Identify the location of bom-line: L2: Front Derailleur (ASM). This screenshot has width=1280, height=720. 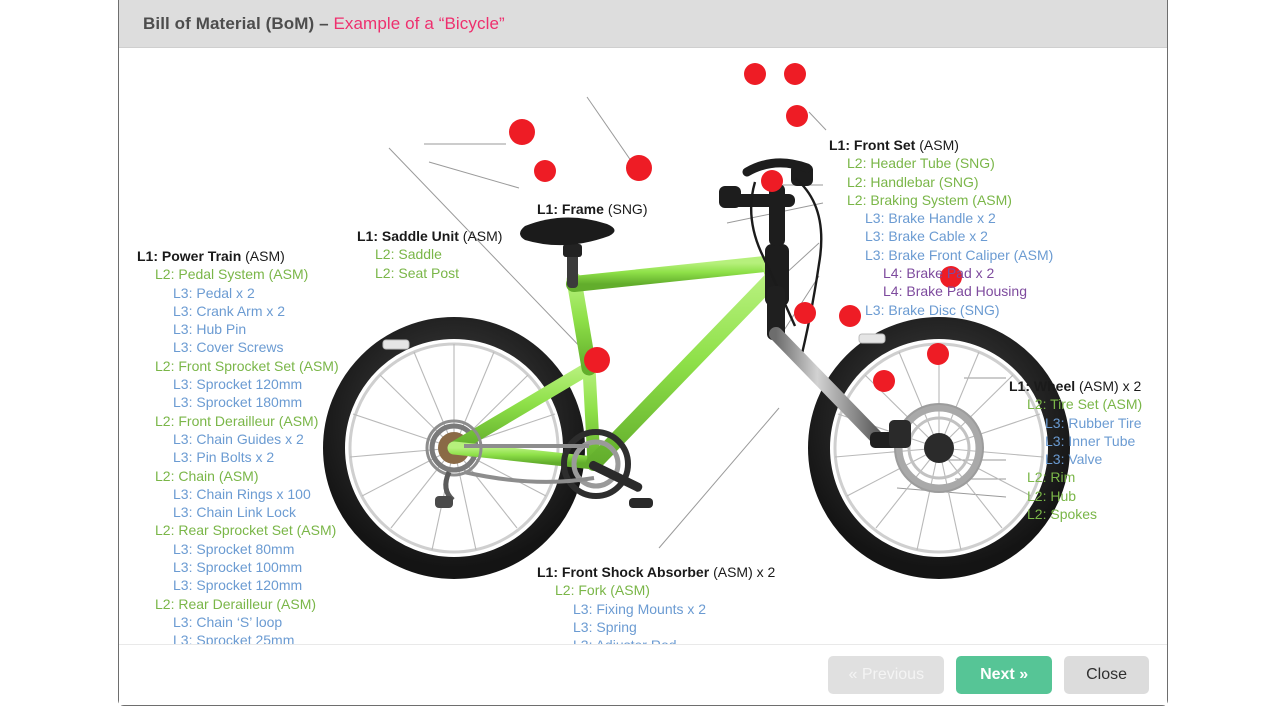
(237, 420).